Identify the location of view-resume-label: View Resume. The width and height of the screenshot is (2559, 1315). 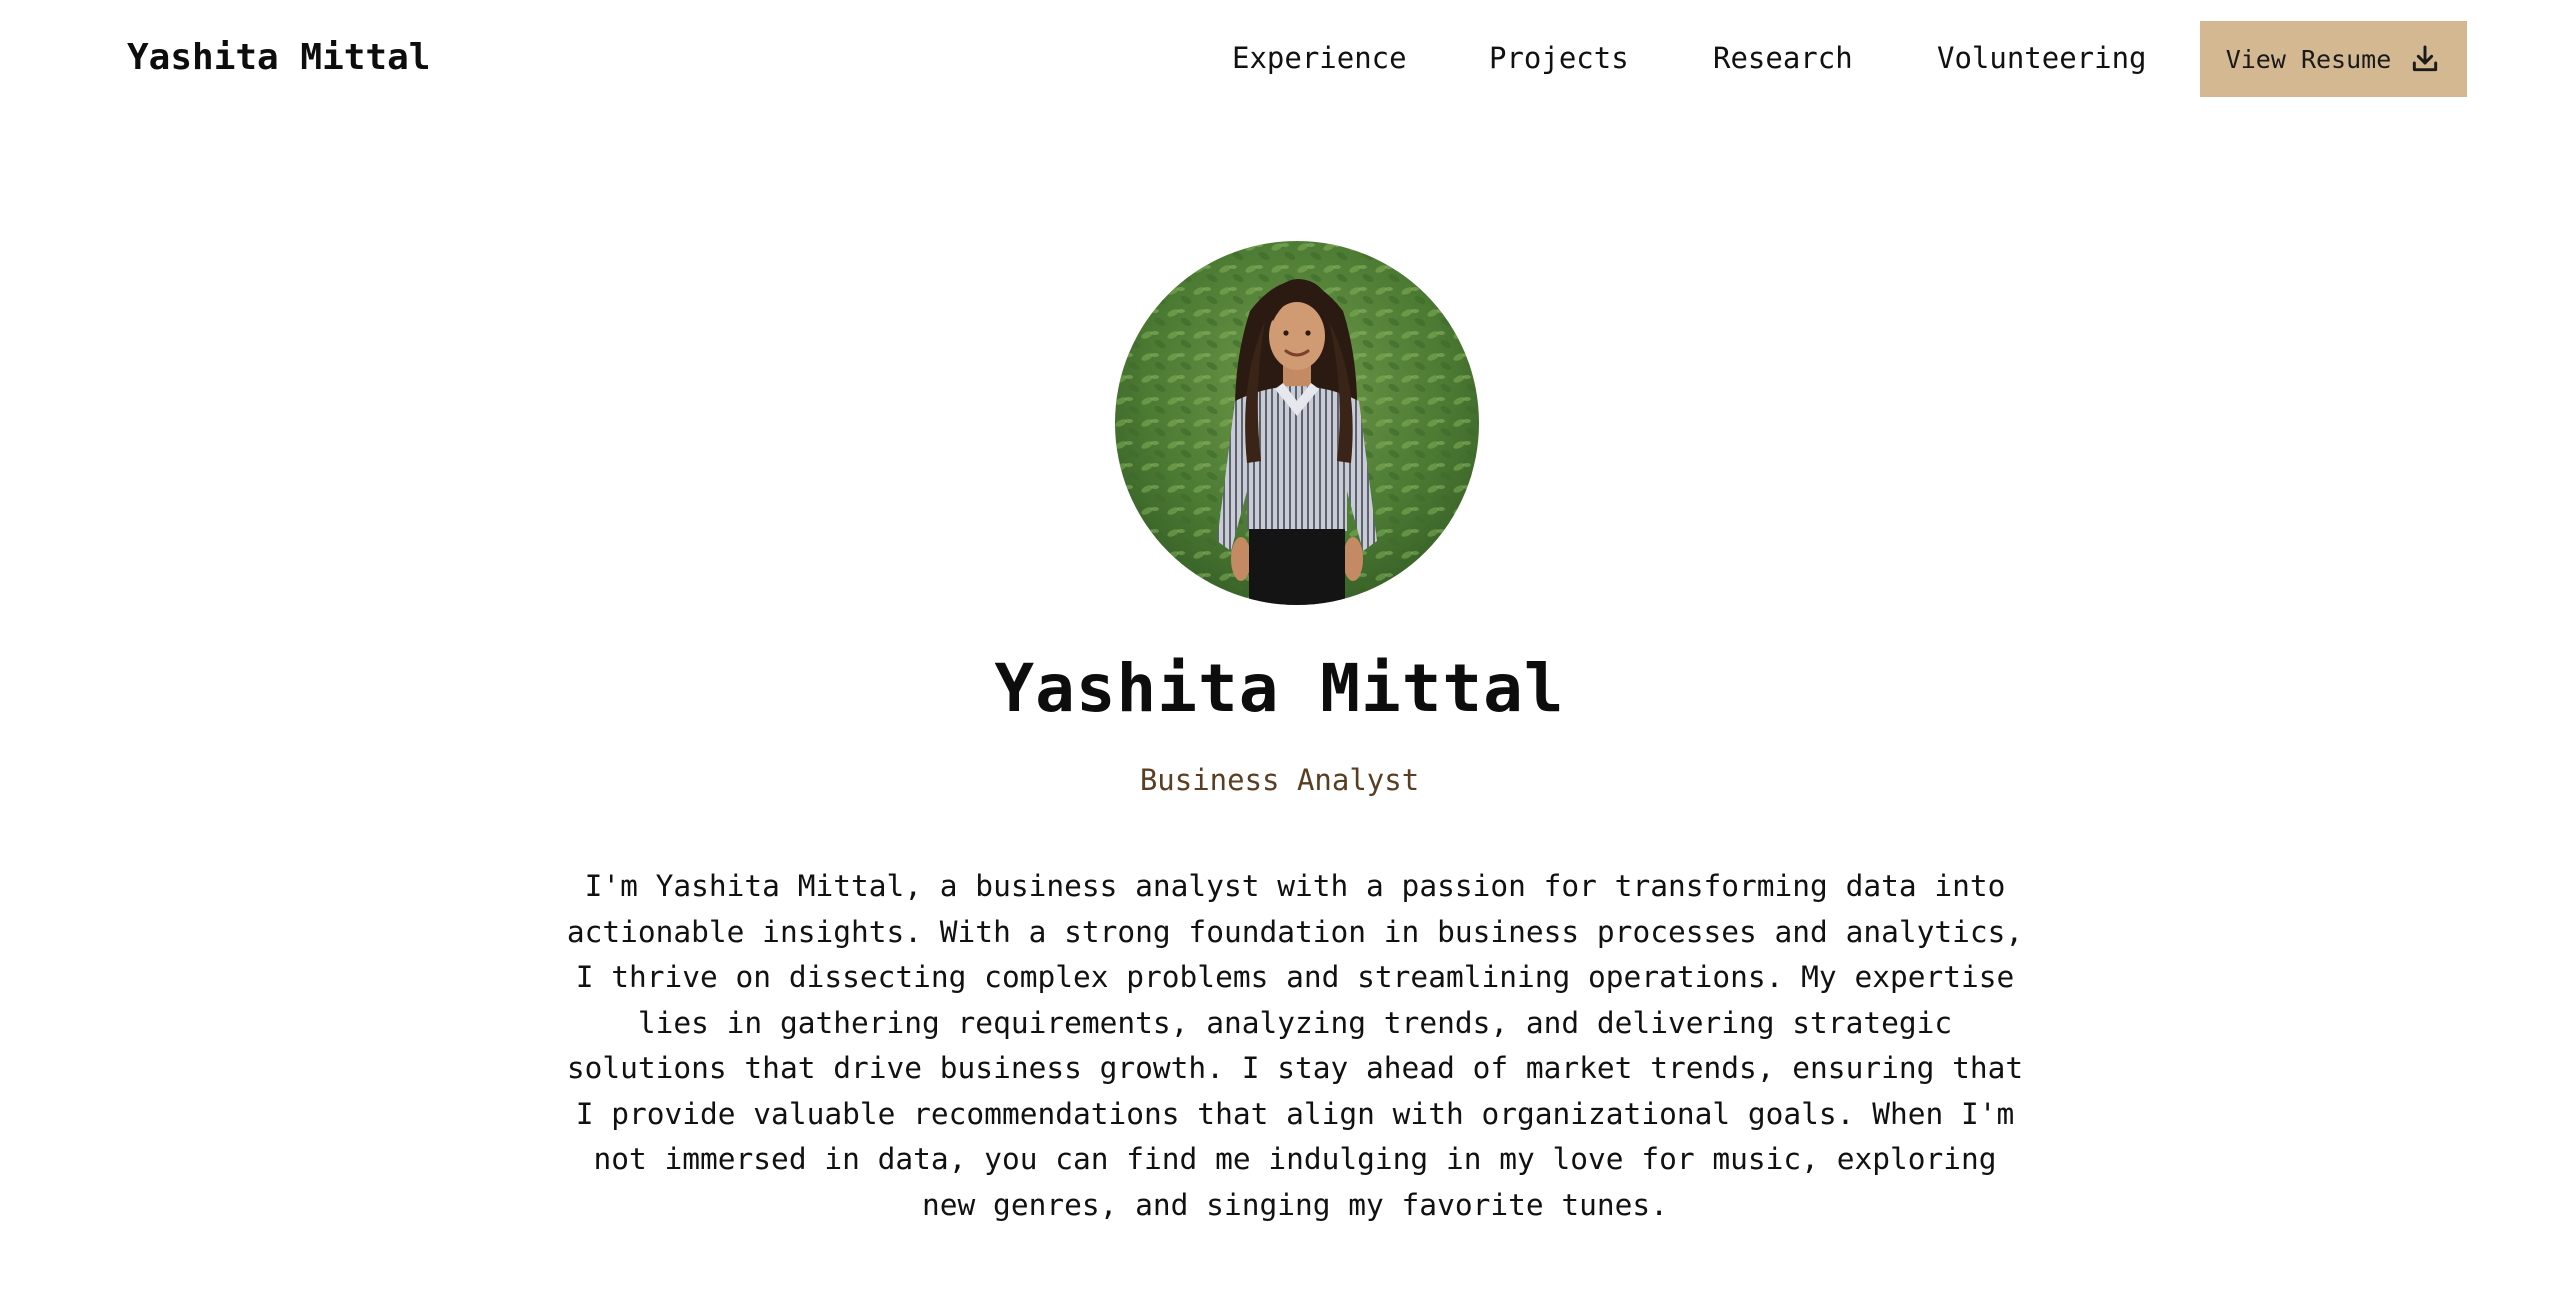
(2308, 59).